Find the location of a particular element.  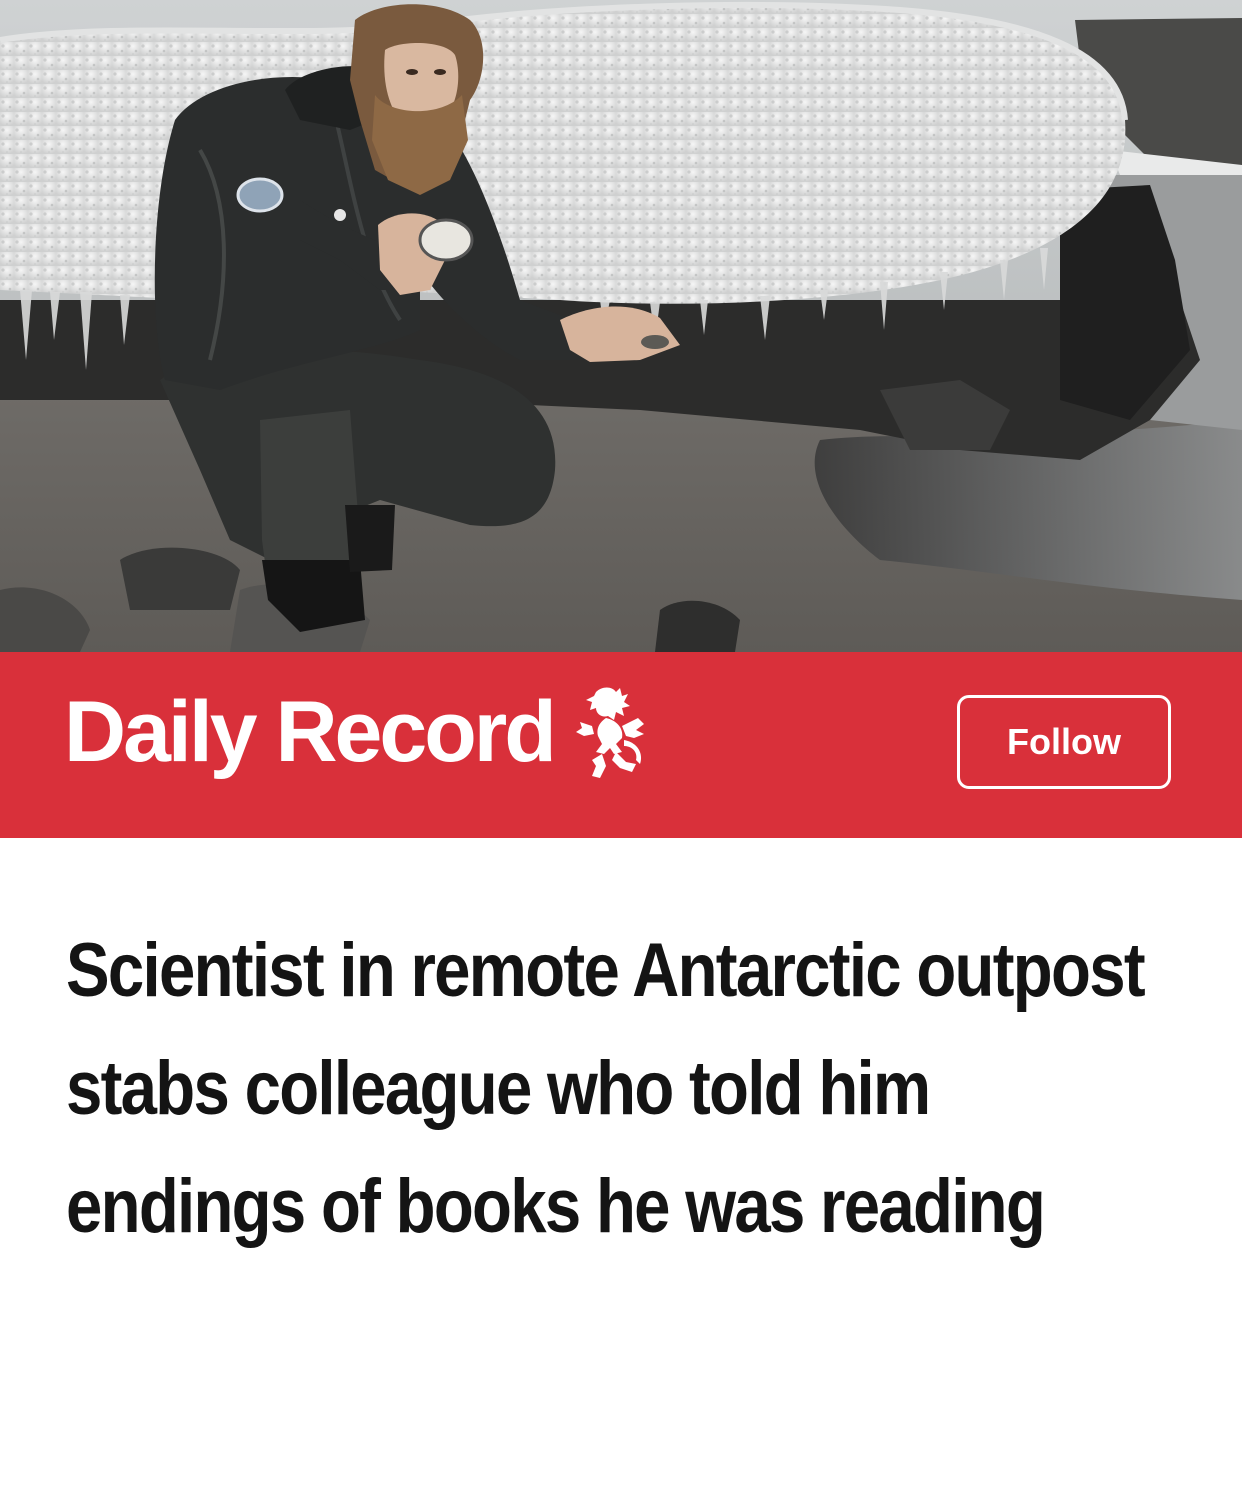

follow-button: Follow is located at coordinates (1064, 742).